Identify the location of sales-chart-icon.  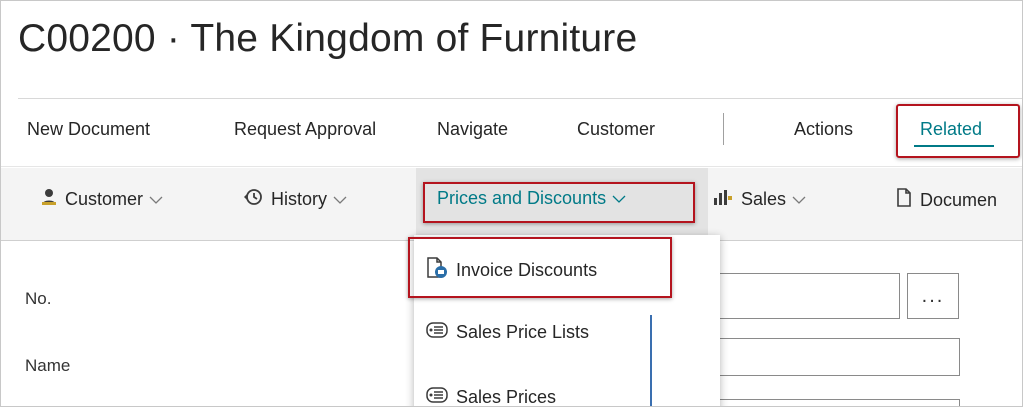
(723, 199).